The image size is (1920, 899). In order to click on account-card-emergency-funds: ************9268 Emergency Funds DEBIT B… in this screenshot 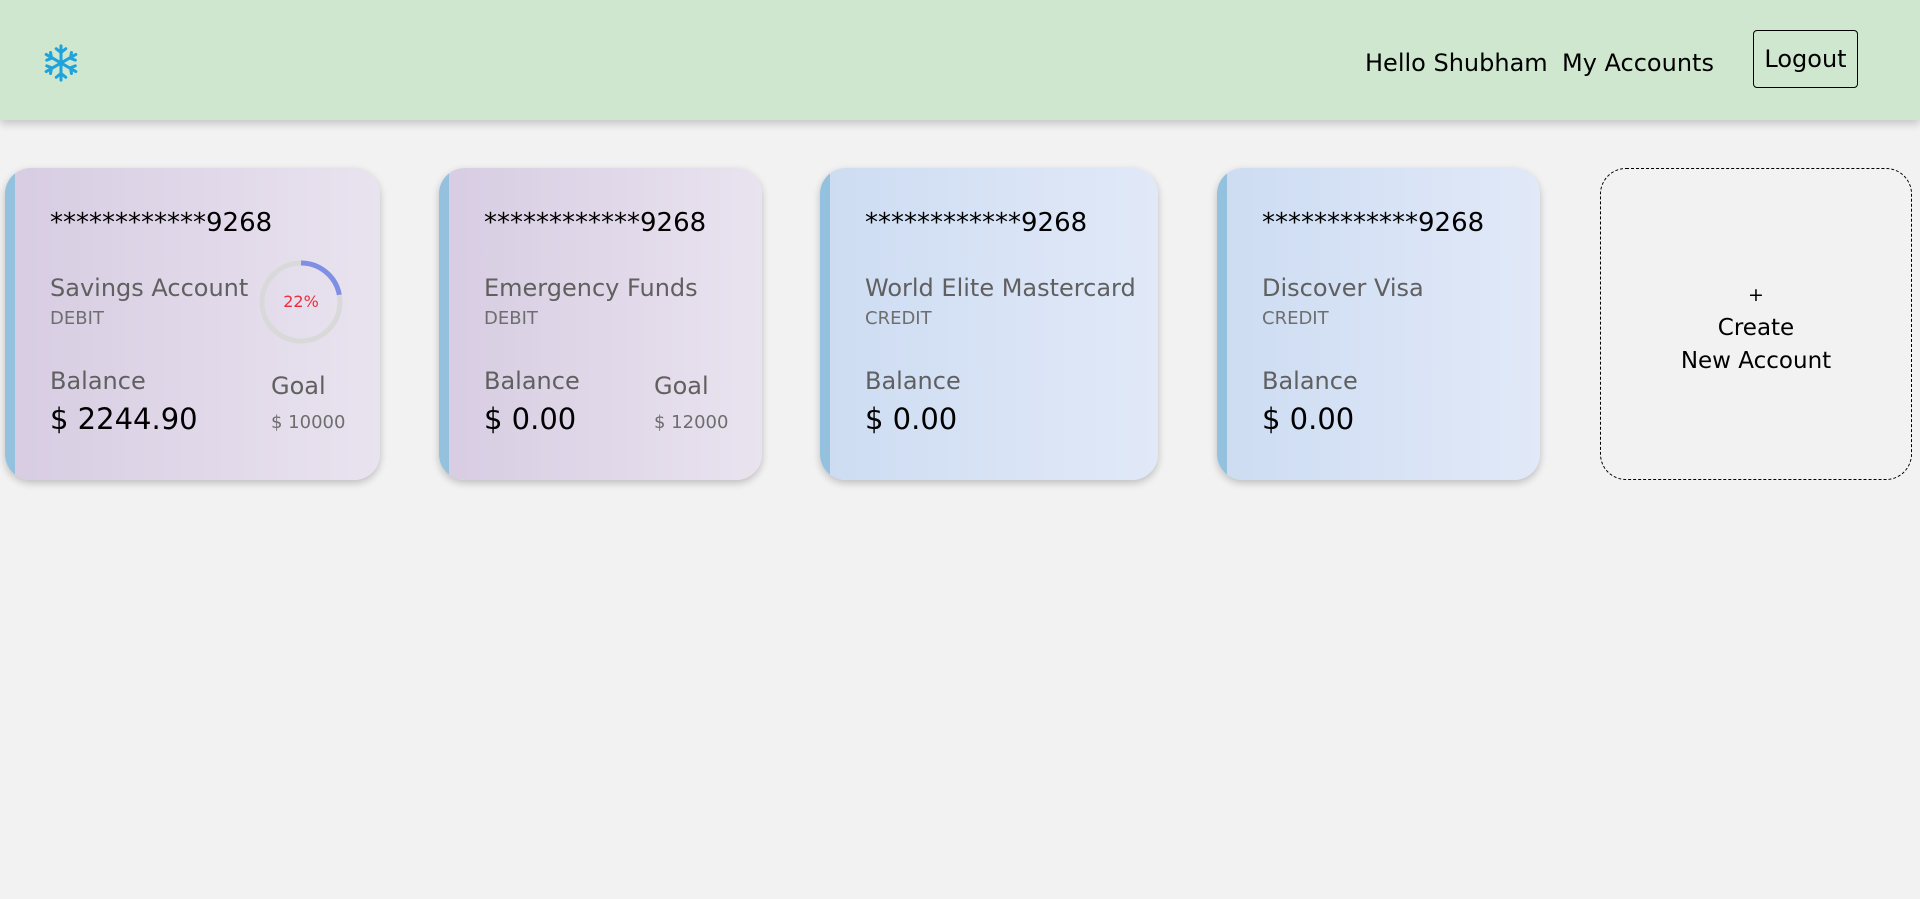, I will do `click(600, 324)`.